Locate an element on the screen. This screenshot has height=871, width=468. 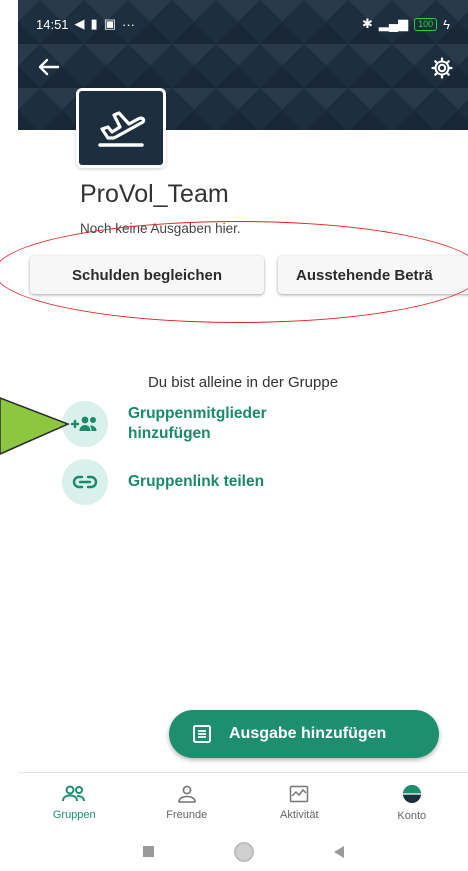
account-icon is located at coordinates (411, 794).